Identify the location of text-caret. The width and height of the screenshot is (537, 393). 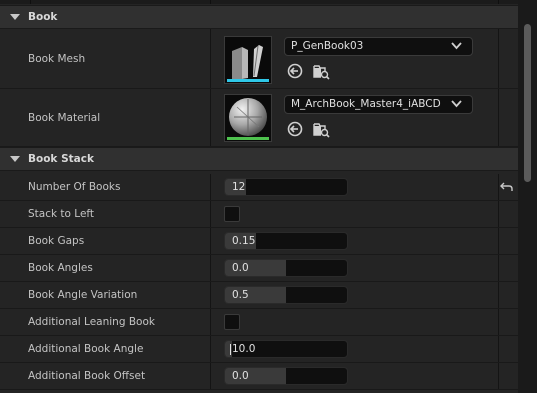
(230, 349).